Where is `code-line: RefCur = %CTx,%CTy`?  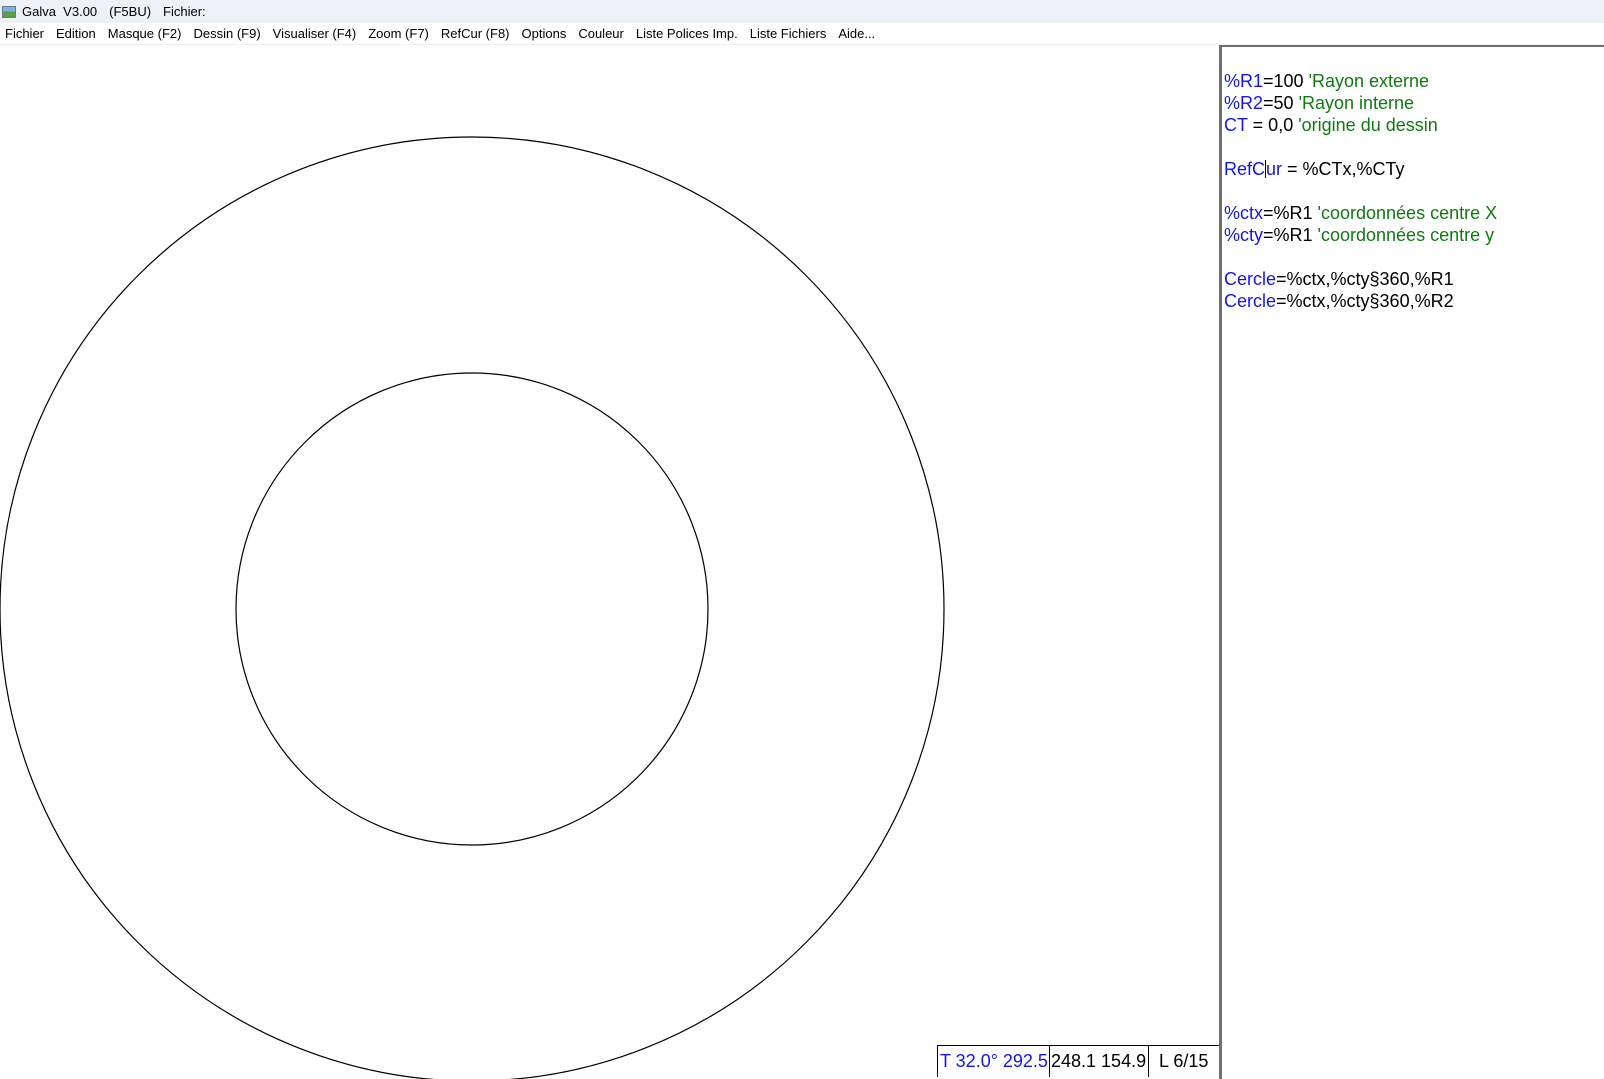 code-line: RefCur = %CTx,%CTy is located at coordinates (1414, 169).